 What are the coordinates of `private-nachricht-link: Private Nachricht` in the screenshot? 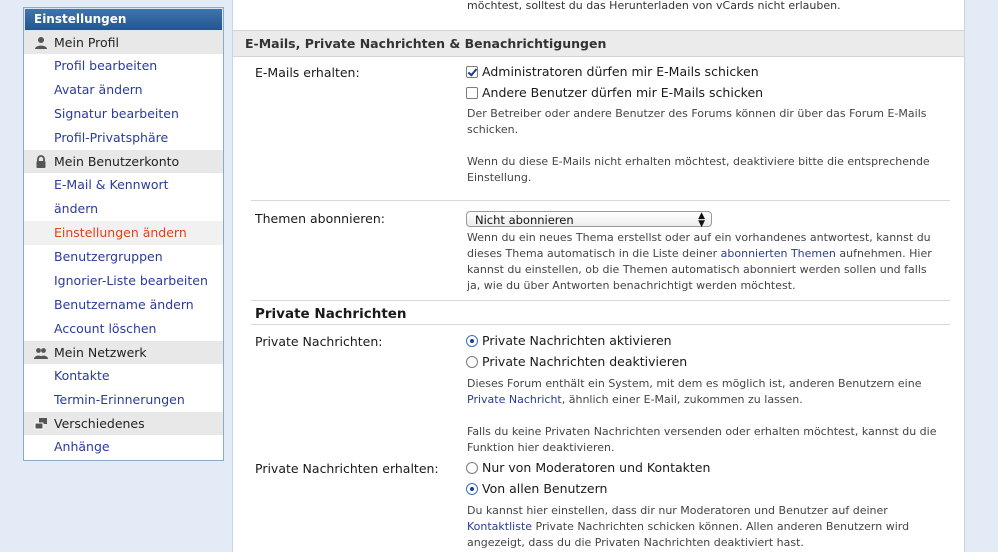 It's located at (514, 399).